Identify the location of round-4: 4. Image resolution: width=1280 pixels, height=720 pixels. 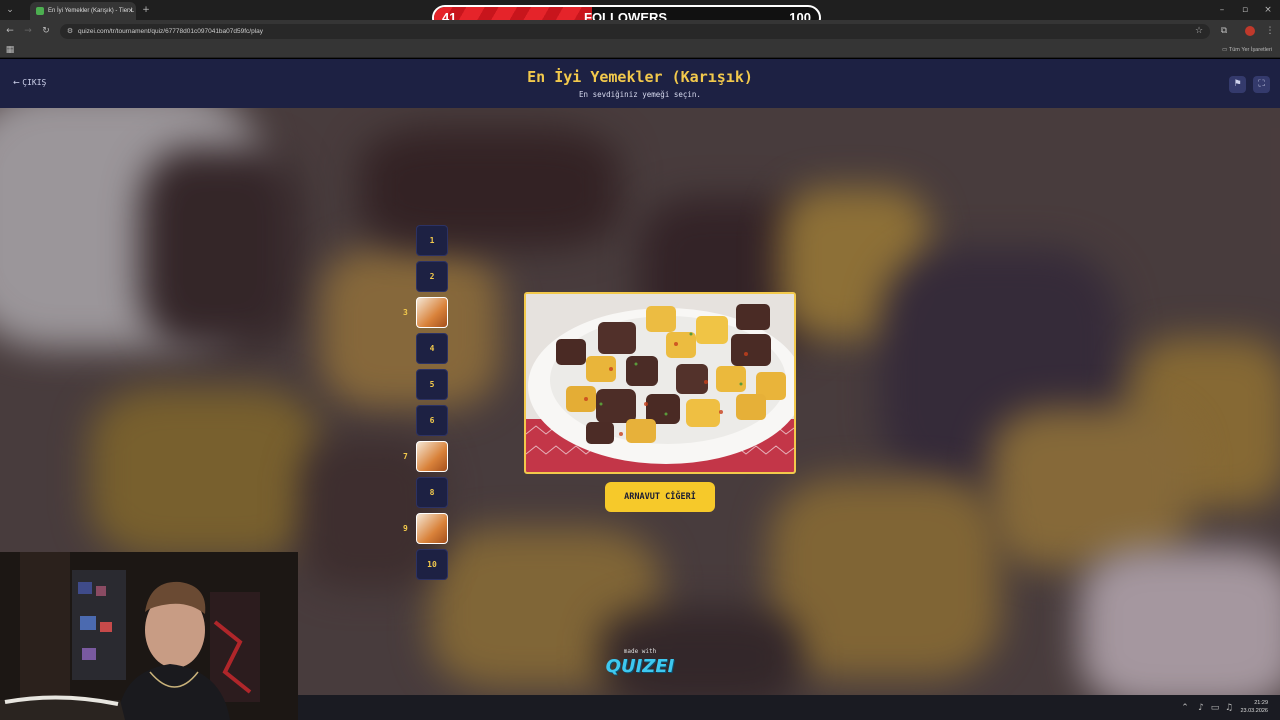
(432, 348).